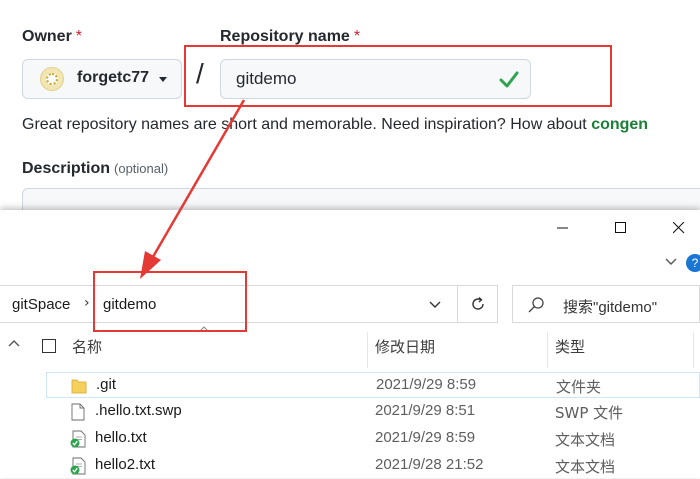 Image resolution: width=700 pixels, height=479 pixels. Describe the element at coordinates (193, 189) in the screenshot. I see `annotation-arrow-icon` at that location.